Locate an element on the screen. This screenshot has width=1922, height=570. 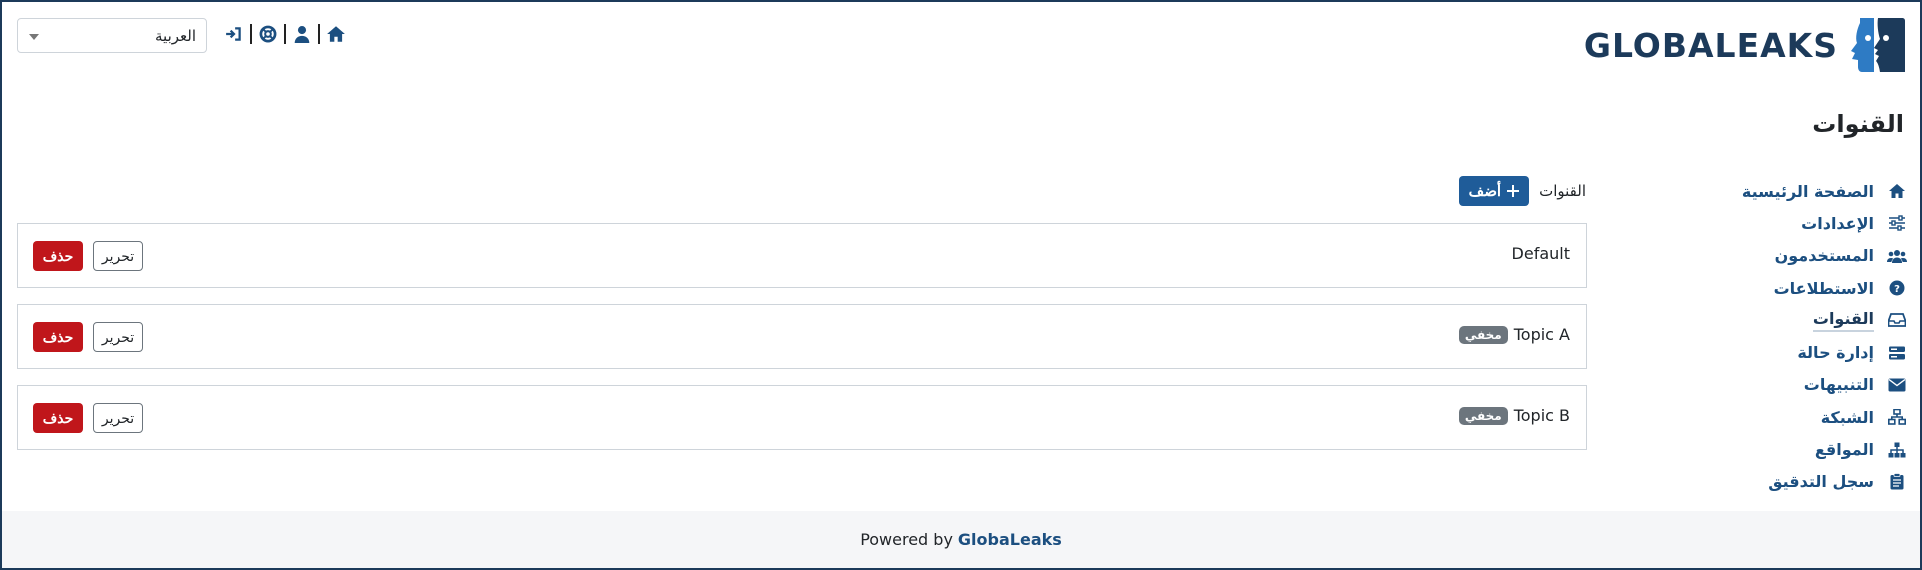
chevron-down-icon is located at coordinates (34, 37).